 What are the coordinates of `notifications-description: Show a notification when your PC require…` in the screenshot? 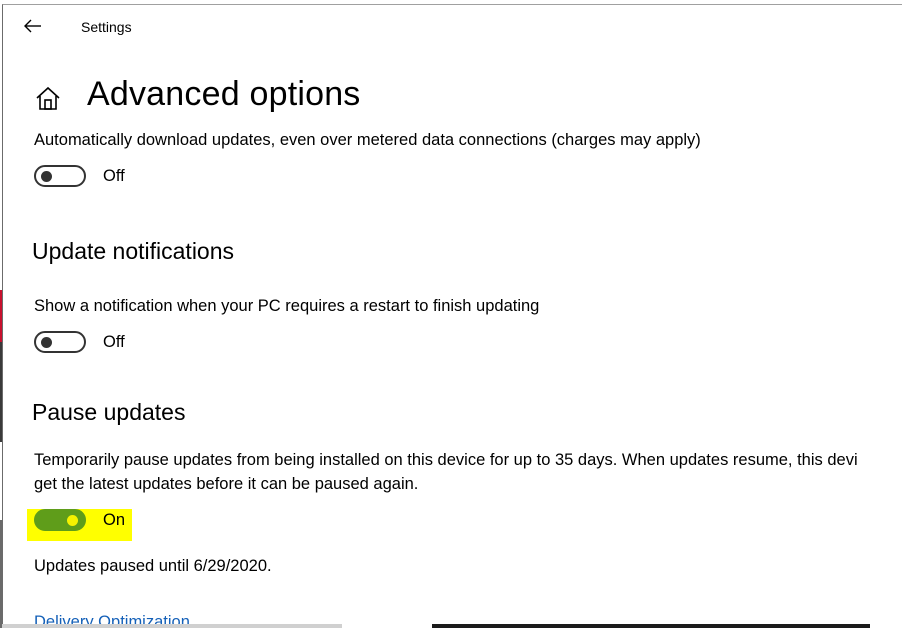 It's located at (287, 306).